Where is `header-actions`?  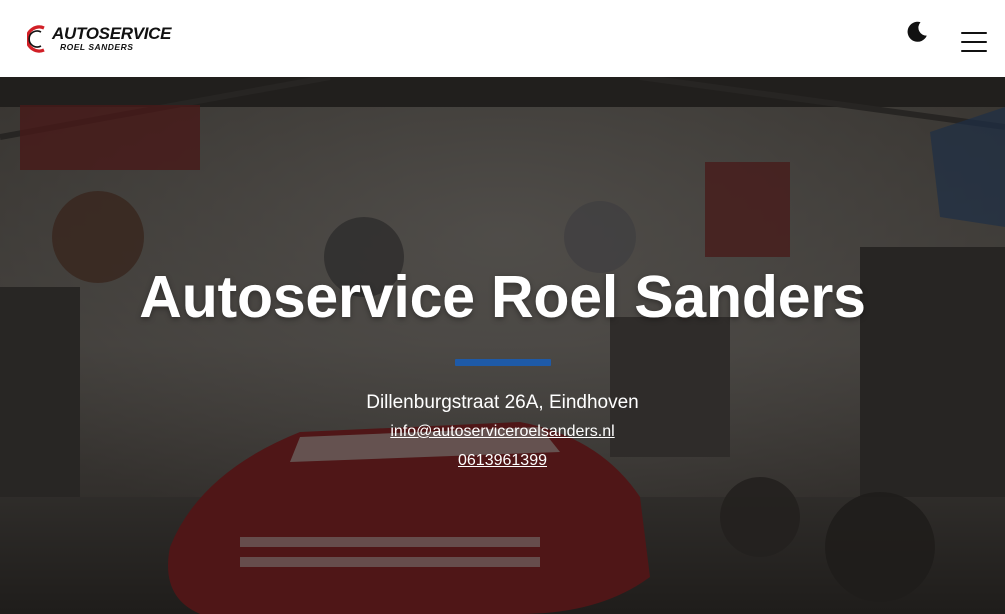 header-actions is located at coordinates (946, 36).